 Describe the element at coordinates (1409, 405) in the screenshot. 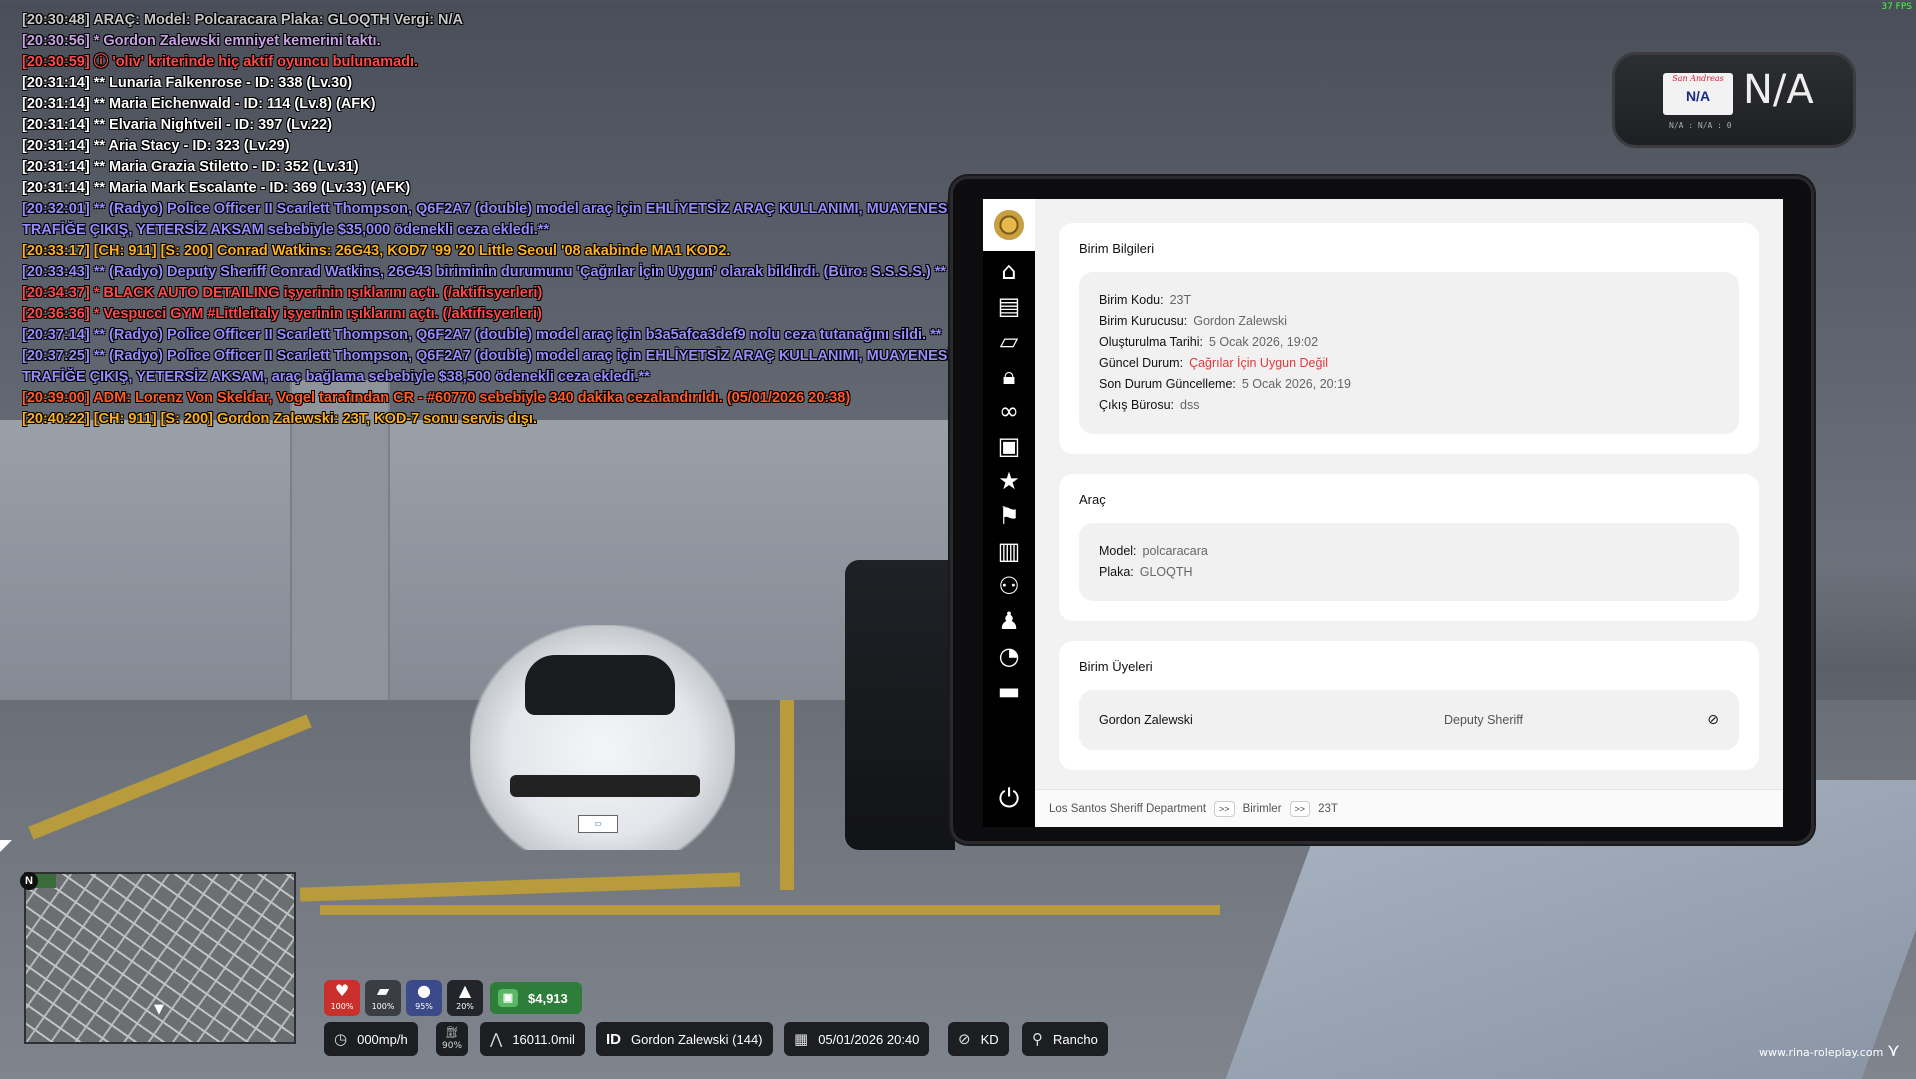

I see `info-row: Çıkış Bürosu: dss` at that location.